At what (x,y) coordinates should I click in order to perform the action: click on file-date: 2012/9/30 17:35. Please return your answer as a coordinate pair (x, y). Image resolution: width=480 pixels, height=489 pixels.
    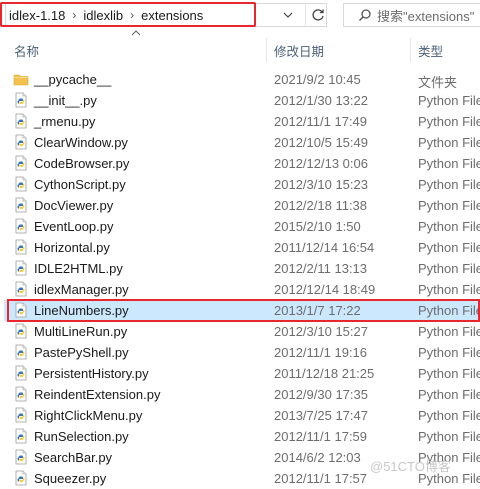
    Looking at the image, I should click on (321, 394).